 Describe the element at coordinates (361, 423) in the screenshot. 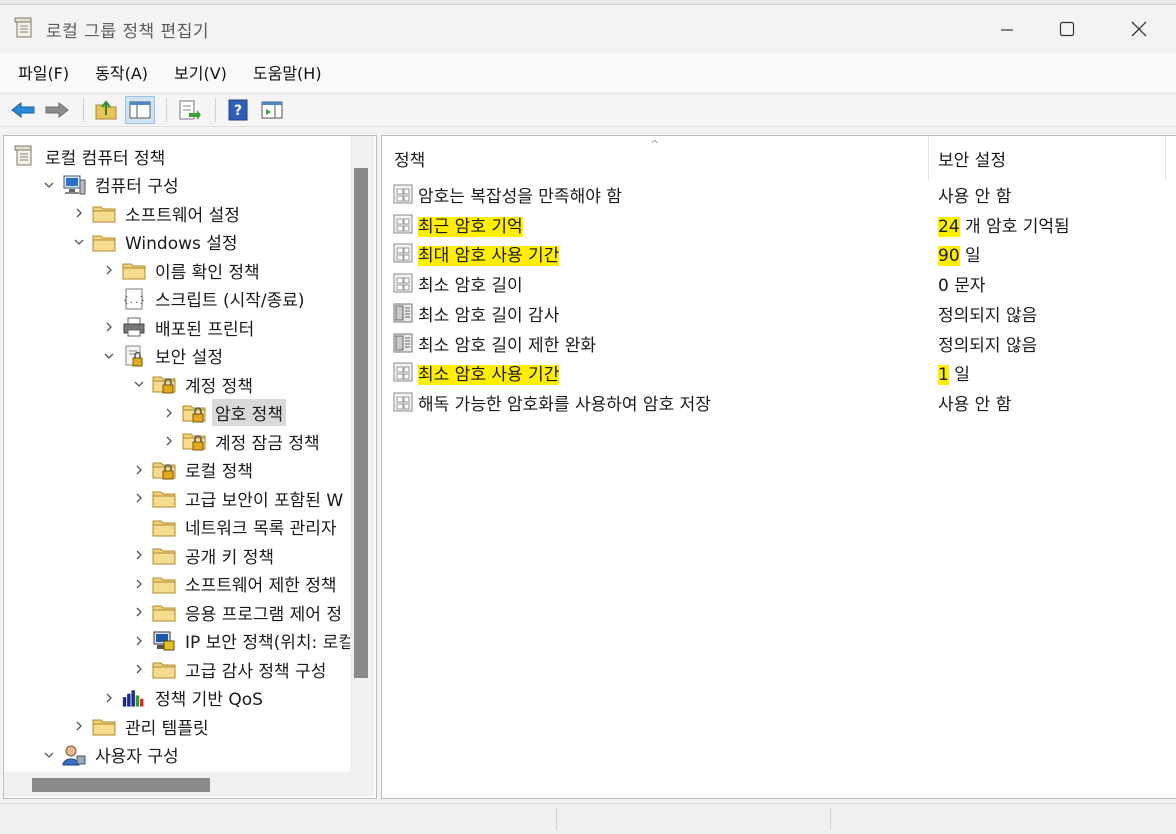

I see `tree-vertical-scroll-thumb` at that location.